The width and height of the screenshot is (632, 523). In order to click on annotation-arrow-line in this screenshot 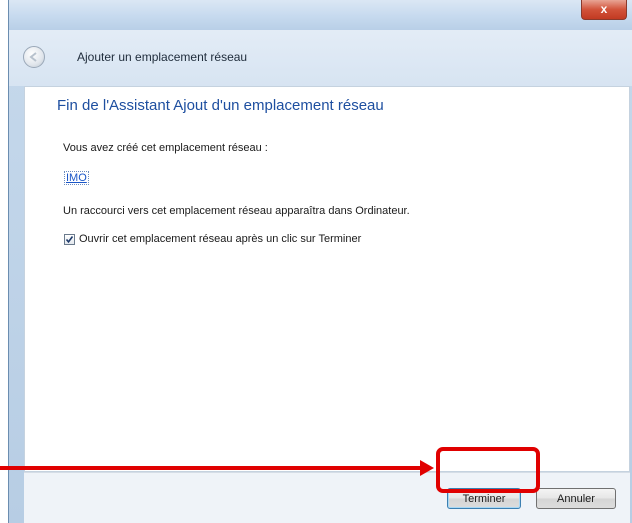, I will do `click(214, 468)`.